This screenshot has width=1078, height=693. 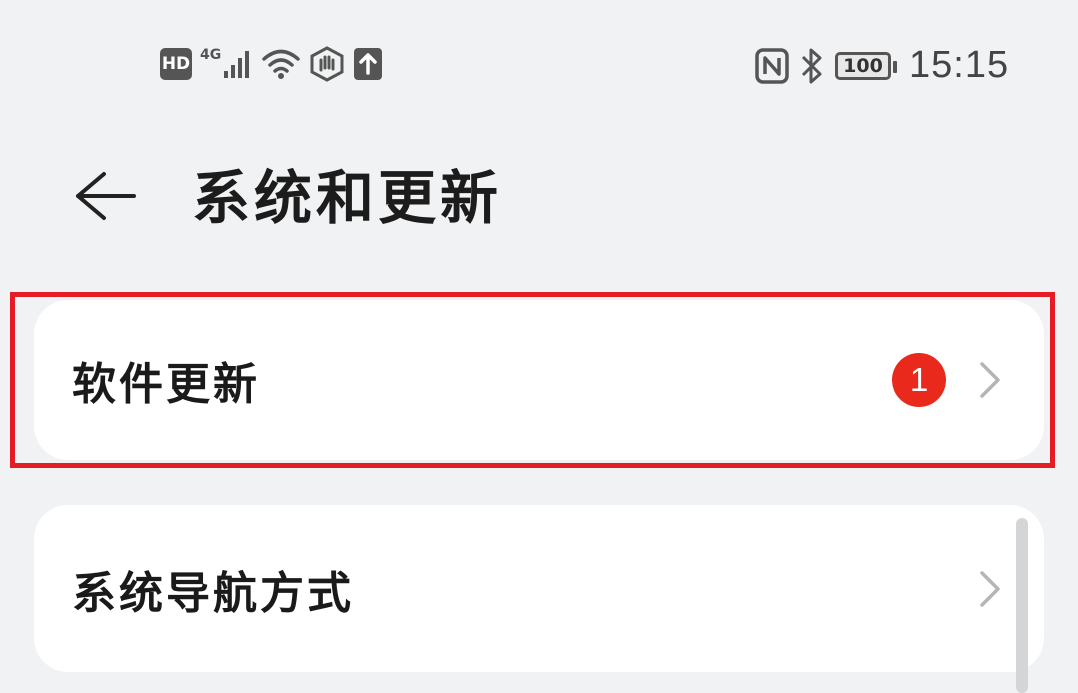 I want to click on back-arrow-icon, so click(x=105, y=196).